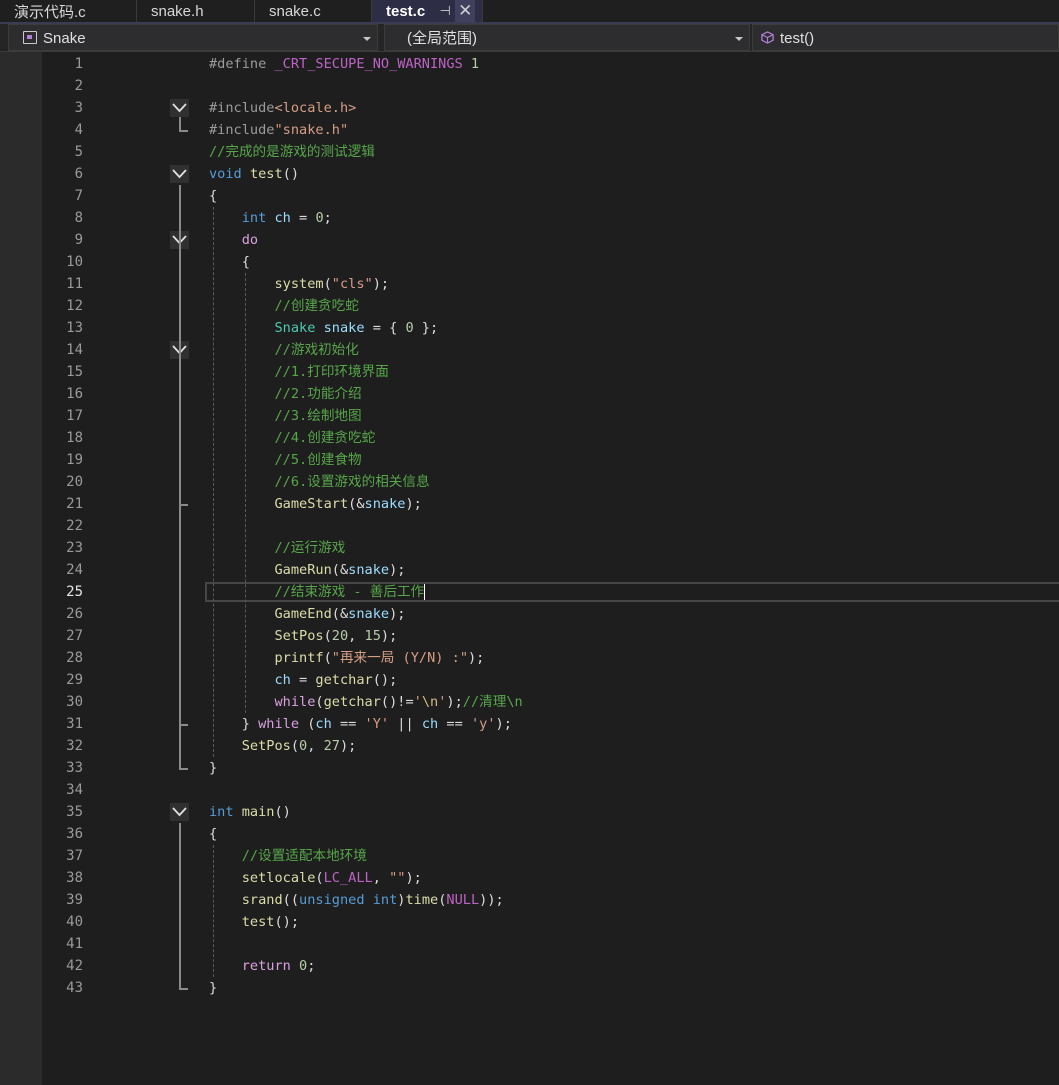 Image resolution: width=1059 pixels, height=1085 pixels. What do you see at coordinates (292, 152) in the screenshot?
I see `code-text: //完成的是游戏的测试逻辑` at bounding box center [292, 152].